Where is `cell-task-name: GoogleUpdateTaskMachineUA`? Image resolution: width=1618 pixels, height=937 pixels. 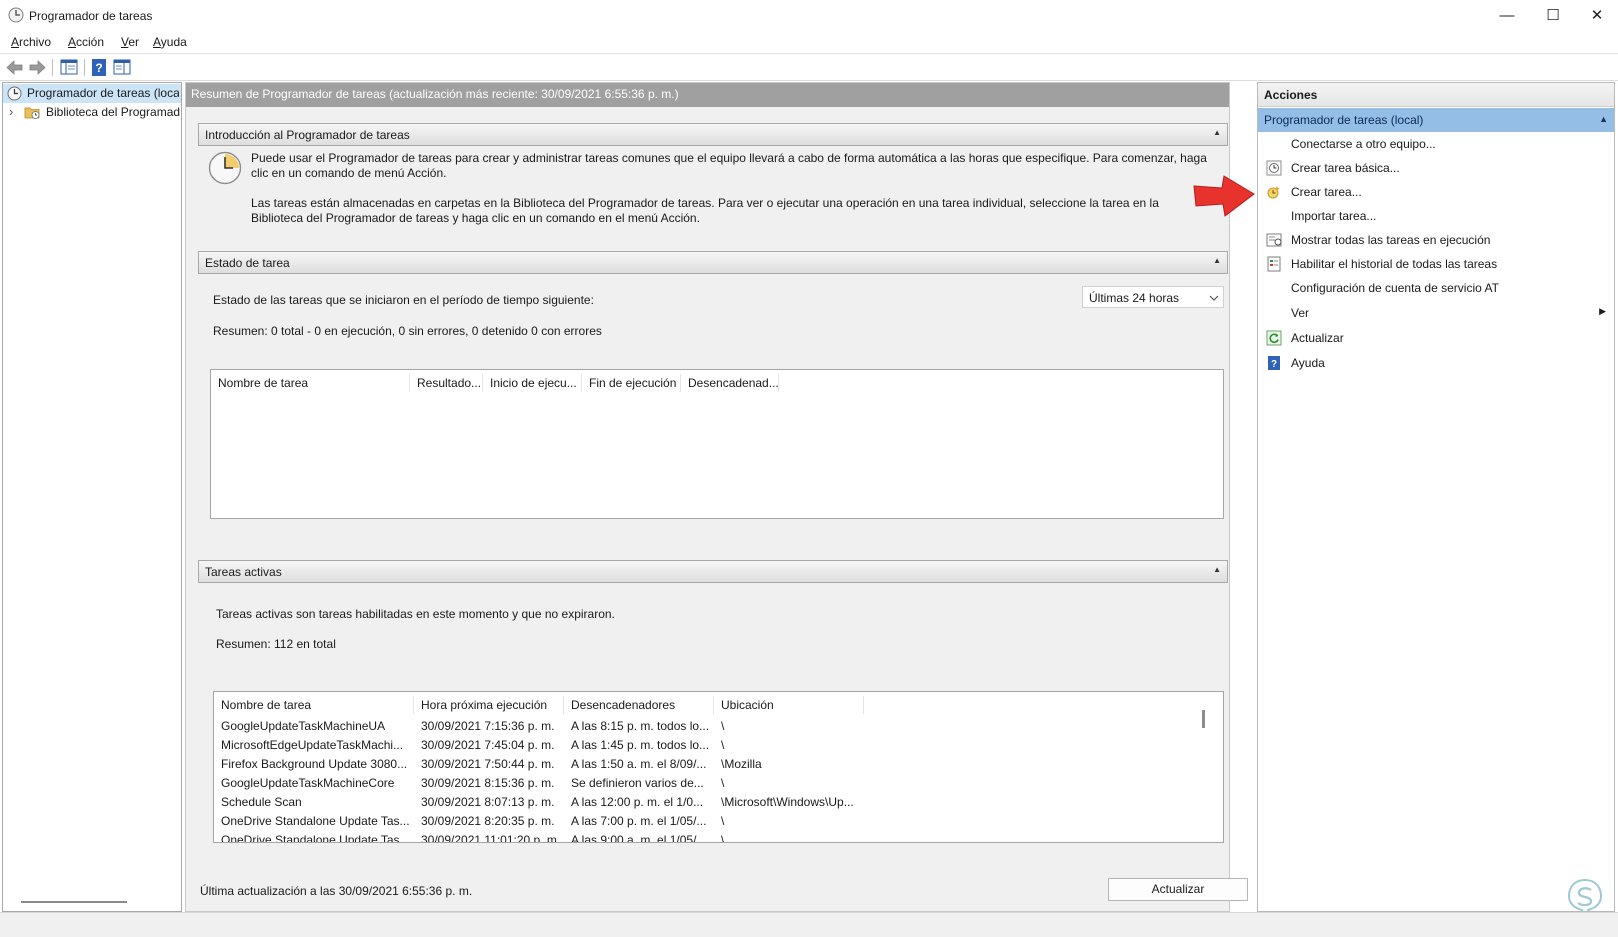 cell-task-name: GoogleUpdateTaskMachineUA is located at coordinates (303, 726).